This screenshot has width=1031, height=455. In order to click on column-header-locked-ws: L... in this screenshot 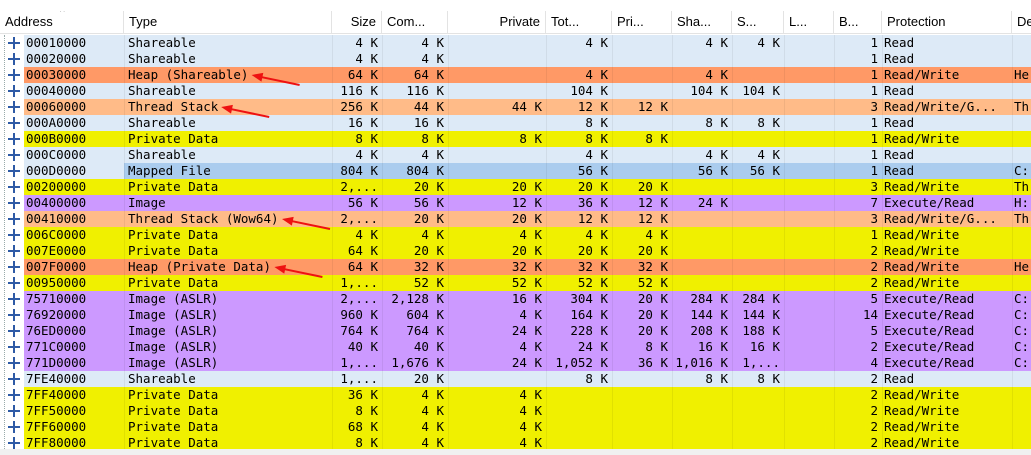, I will do `click(809, 22)`.